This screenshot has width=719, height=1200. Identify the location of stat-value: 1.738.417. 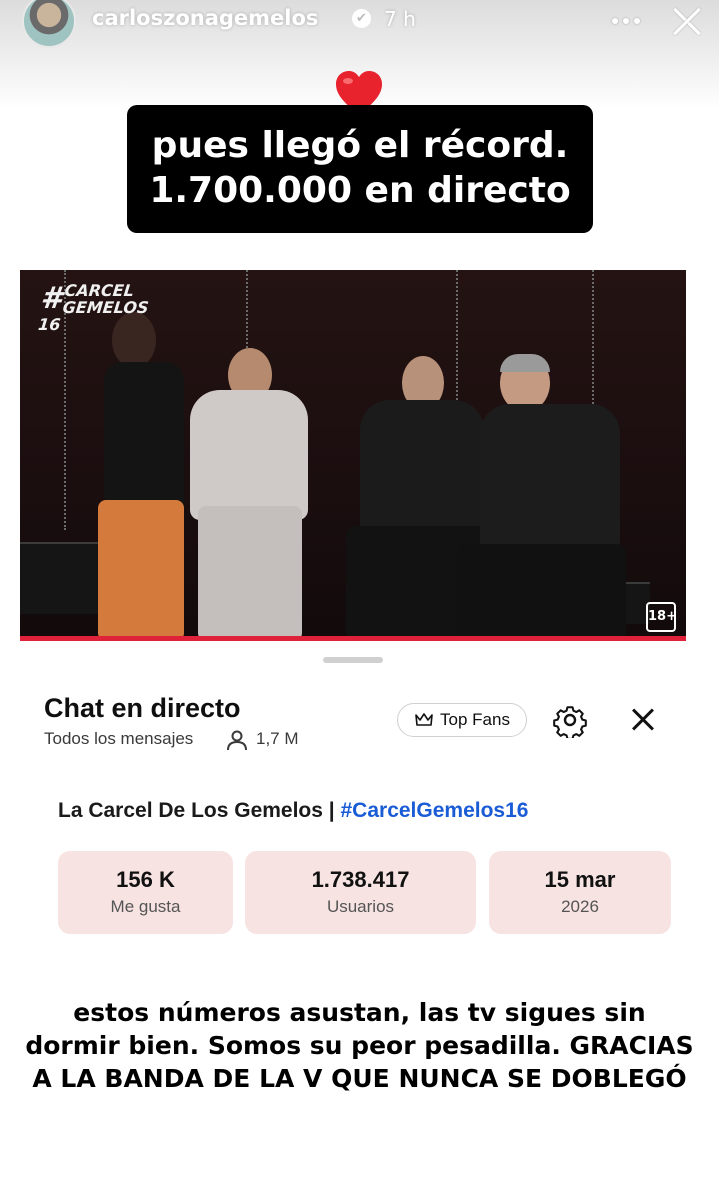
(360, 879).